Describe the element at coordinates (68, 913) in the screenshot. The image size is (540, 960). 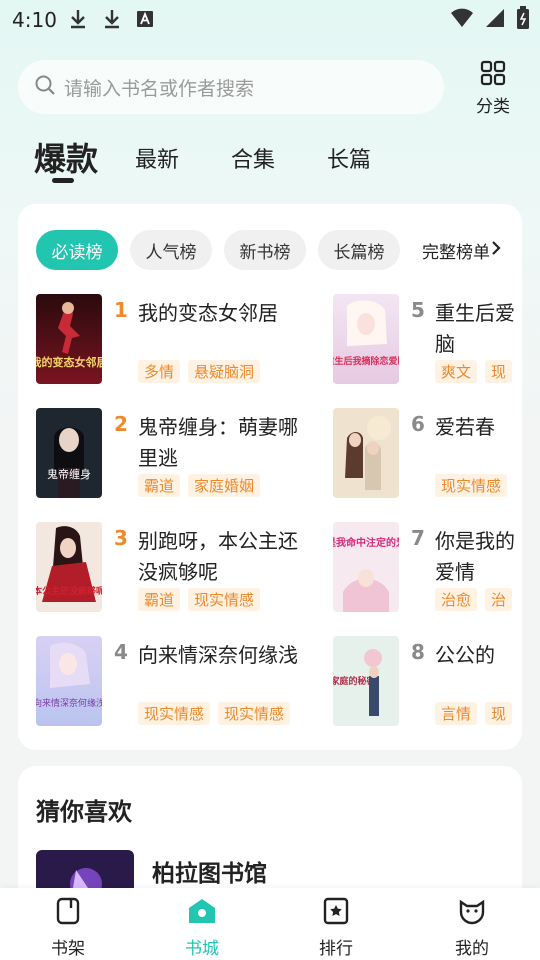
I see `bookshelf-icon` at that location.